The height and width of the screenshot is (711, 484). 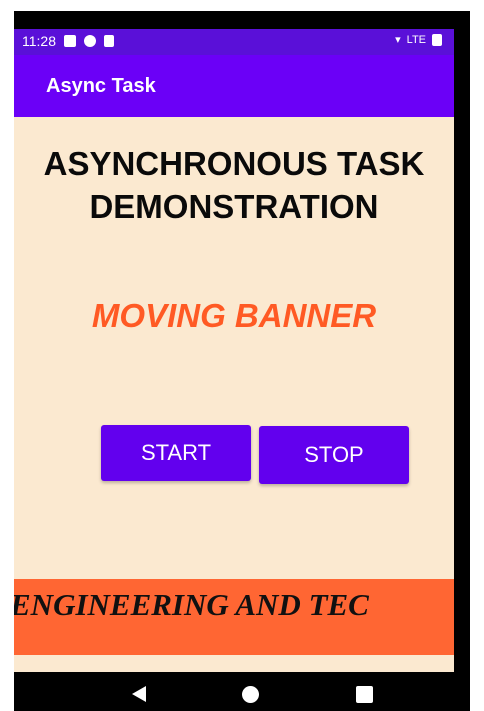 What do you see at coordinates (90, 41) in the screenshot?
I see `clock-icon` at bounding box center [90, 41].